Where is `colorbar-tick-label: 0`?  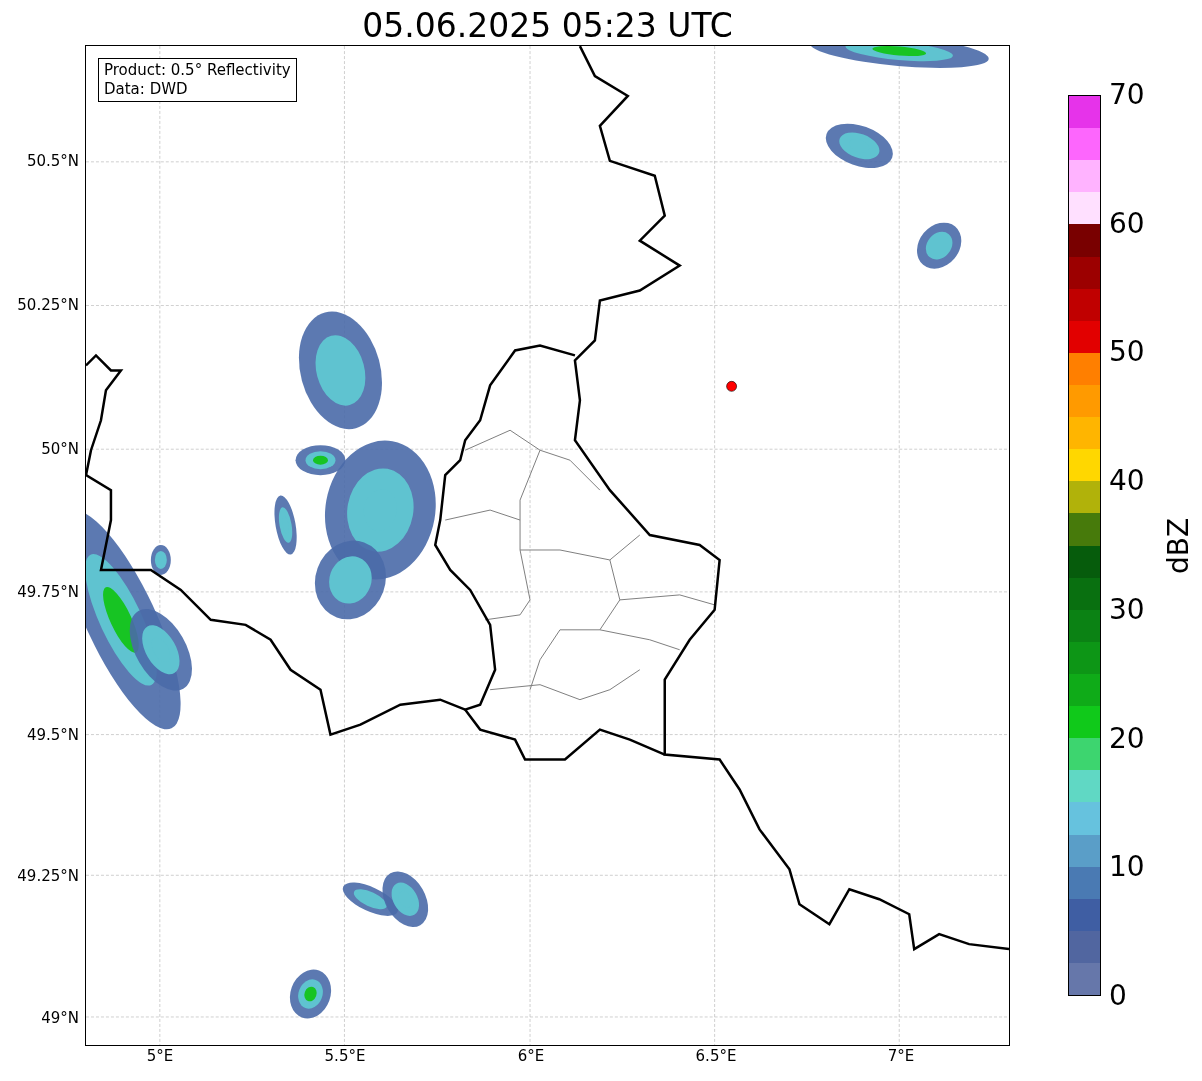
colorbar-tick-label: 0 is located at coordinates (1118, 996).